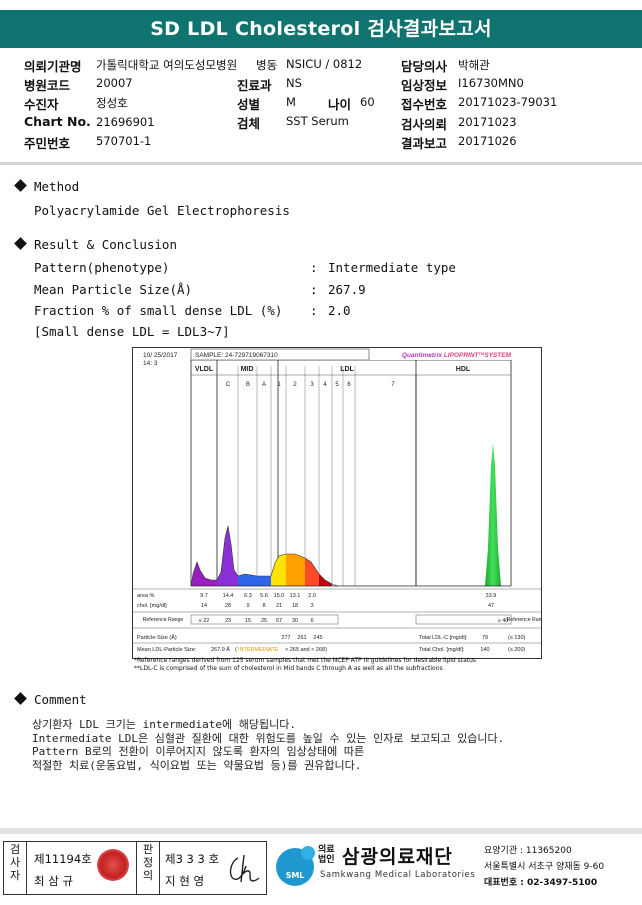  Describe the element at coordinates (264, 596) in the screenshot. I see `area-value: 5.6` at that location.